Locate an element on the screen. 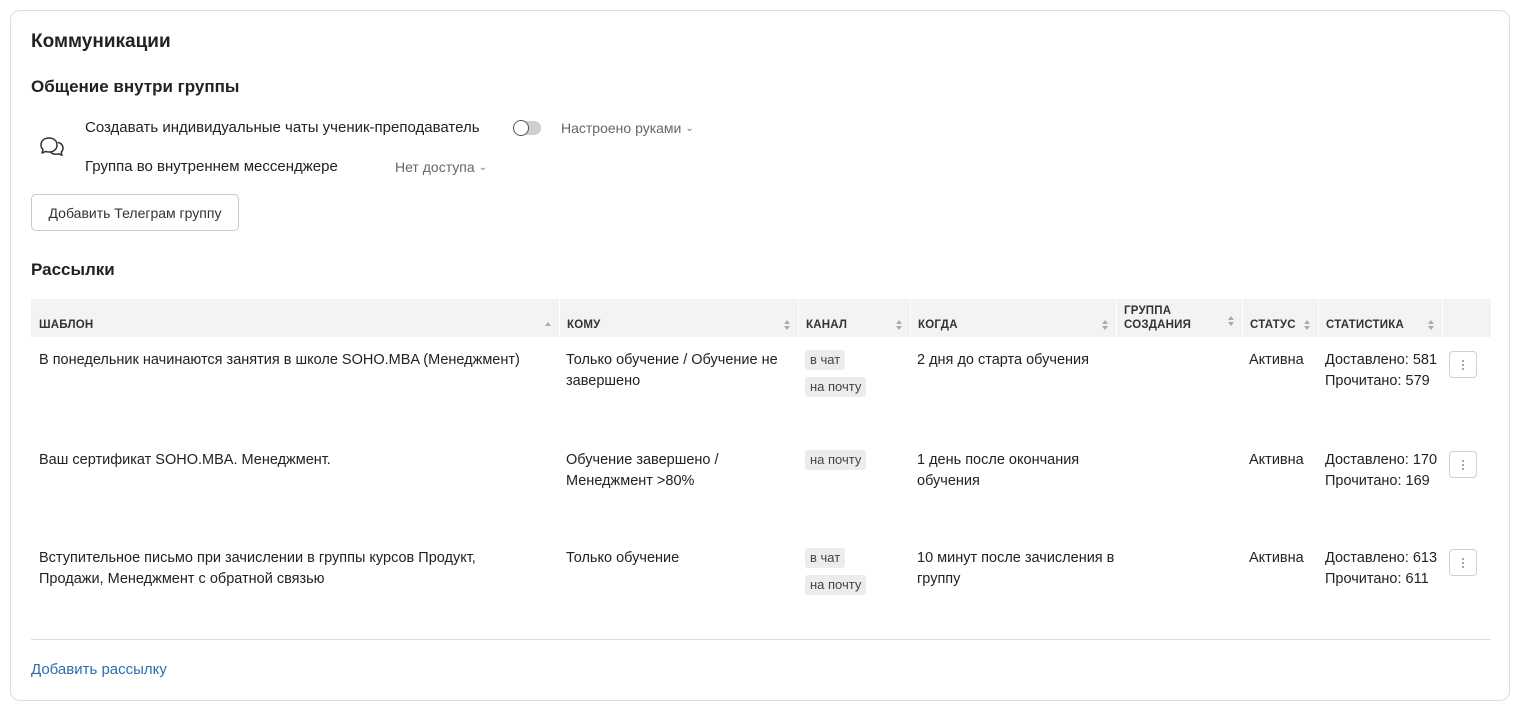  individual-chats-dropdown: Настроено руками ⌄ is located at coordinates (627, 128).